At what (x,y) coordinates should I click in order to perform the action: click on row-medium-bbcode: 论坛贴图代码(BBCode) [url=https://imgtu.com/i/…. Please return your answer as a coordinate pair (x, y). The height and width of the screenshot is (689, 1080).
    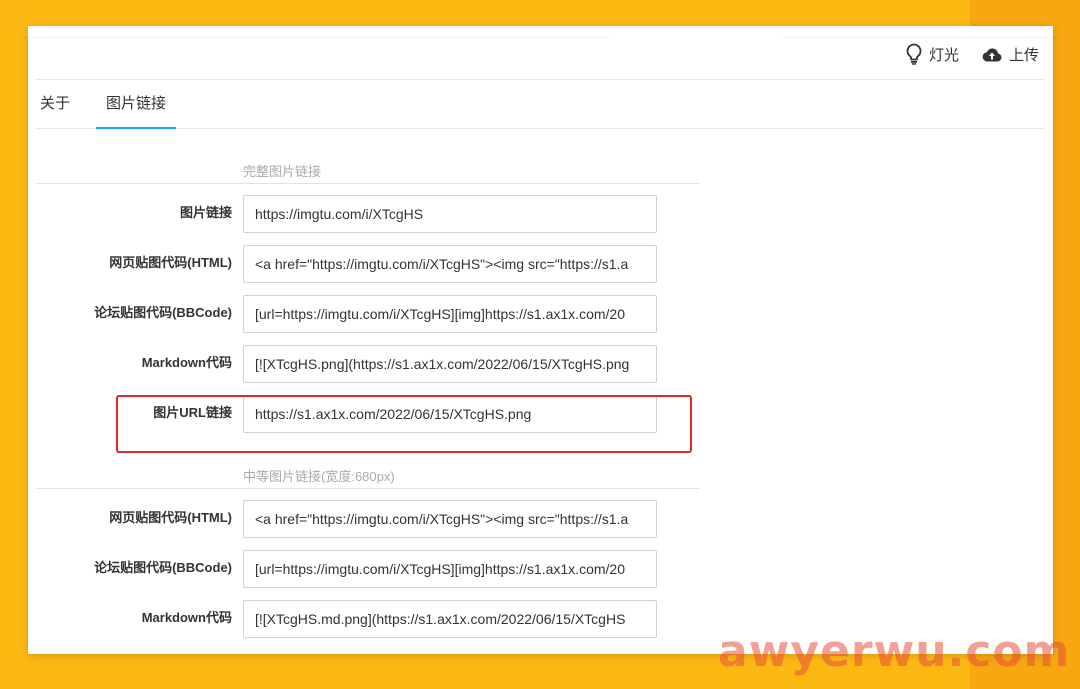
    Looking at the image, I should click on (368, 569).